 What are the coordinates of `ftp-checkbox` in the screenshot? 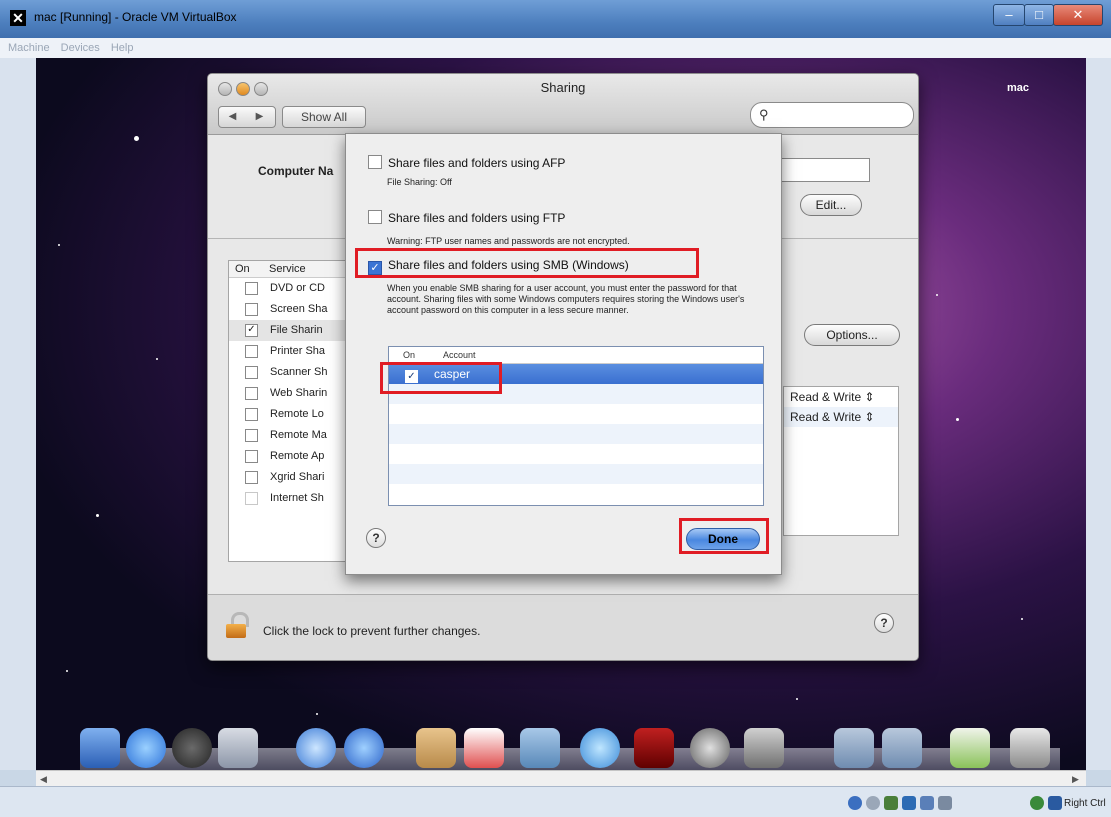 It's located at (375, 217).